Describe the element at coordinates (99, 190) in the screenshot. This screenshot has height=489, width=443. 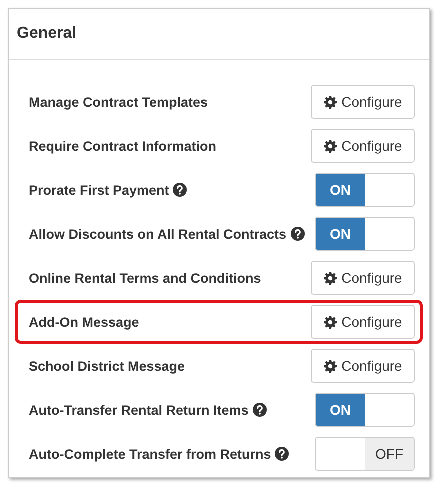
I see `setting-label: Prorate First Payment` at that location.